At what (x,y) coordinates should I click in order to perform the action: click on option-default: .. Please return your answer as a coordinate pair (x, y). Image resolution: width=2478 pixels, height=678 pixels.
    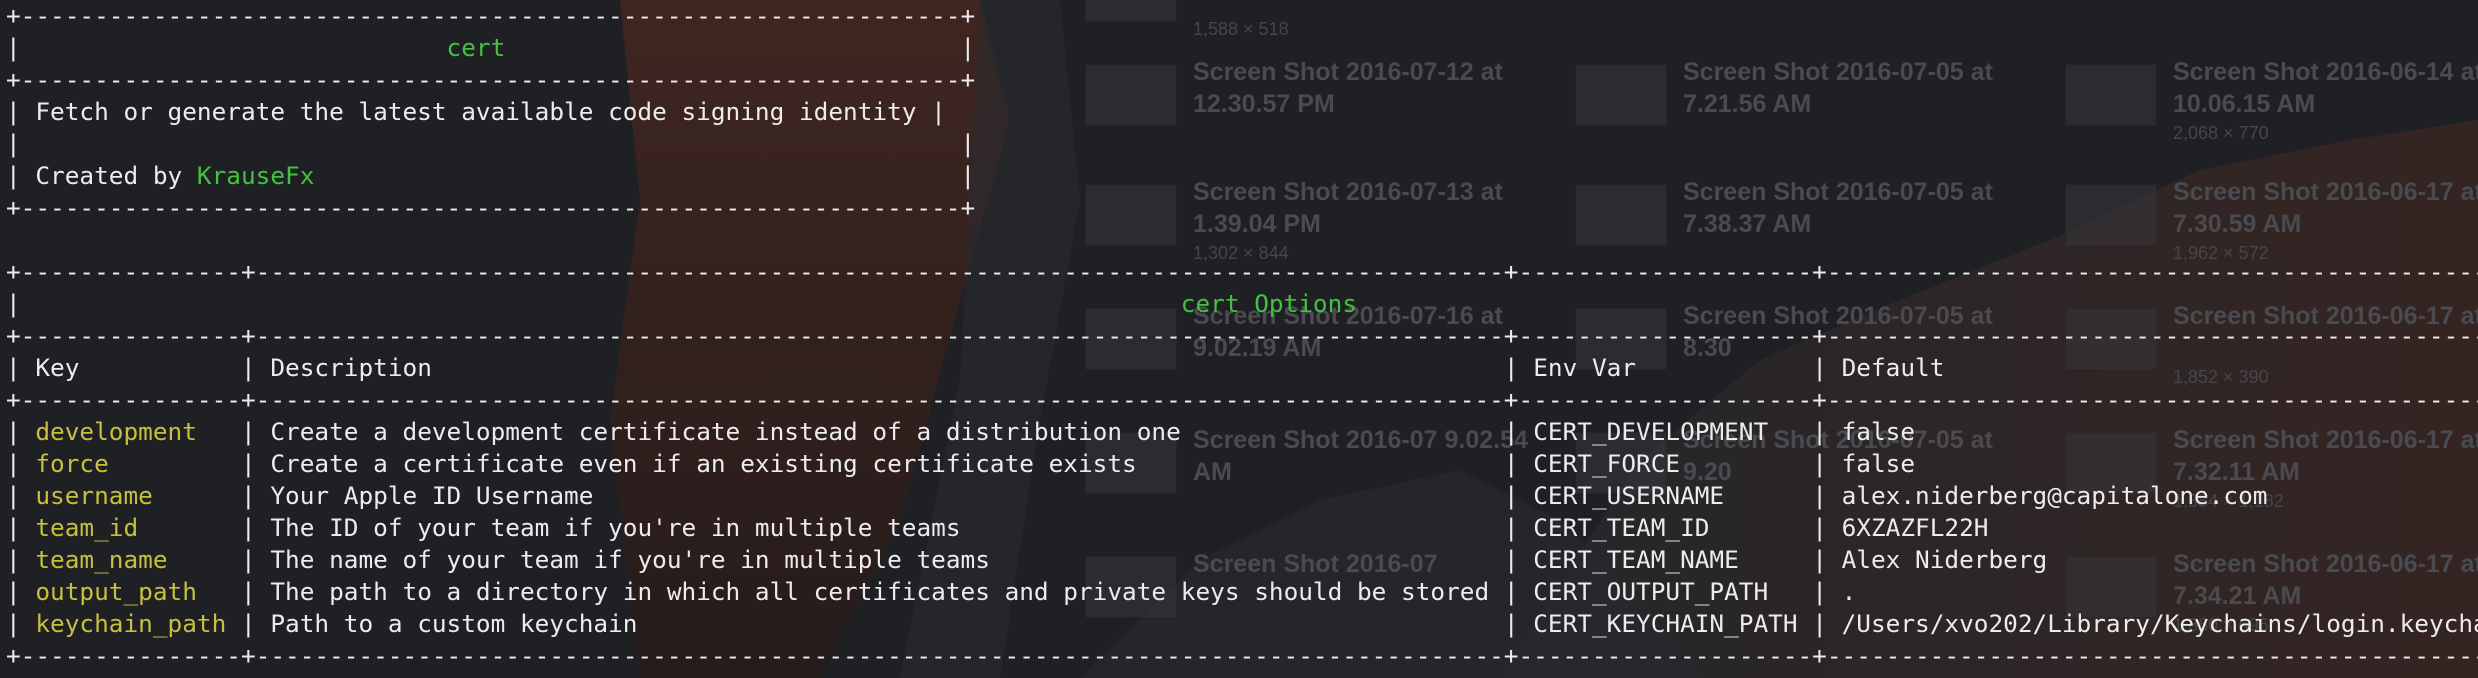
    Looking at the image, I should click on (1849, 591).